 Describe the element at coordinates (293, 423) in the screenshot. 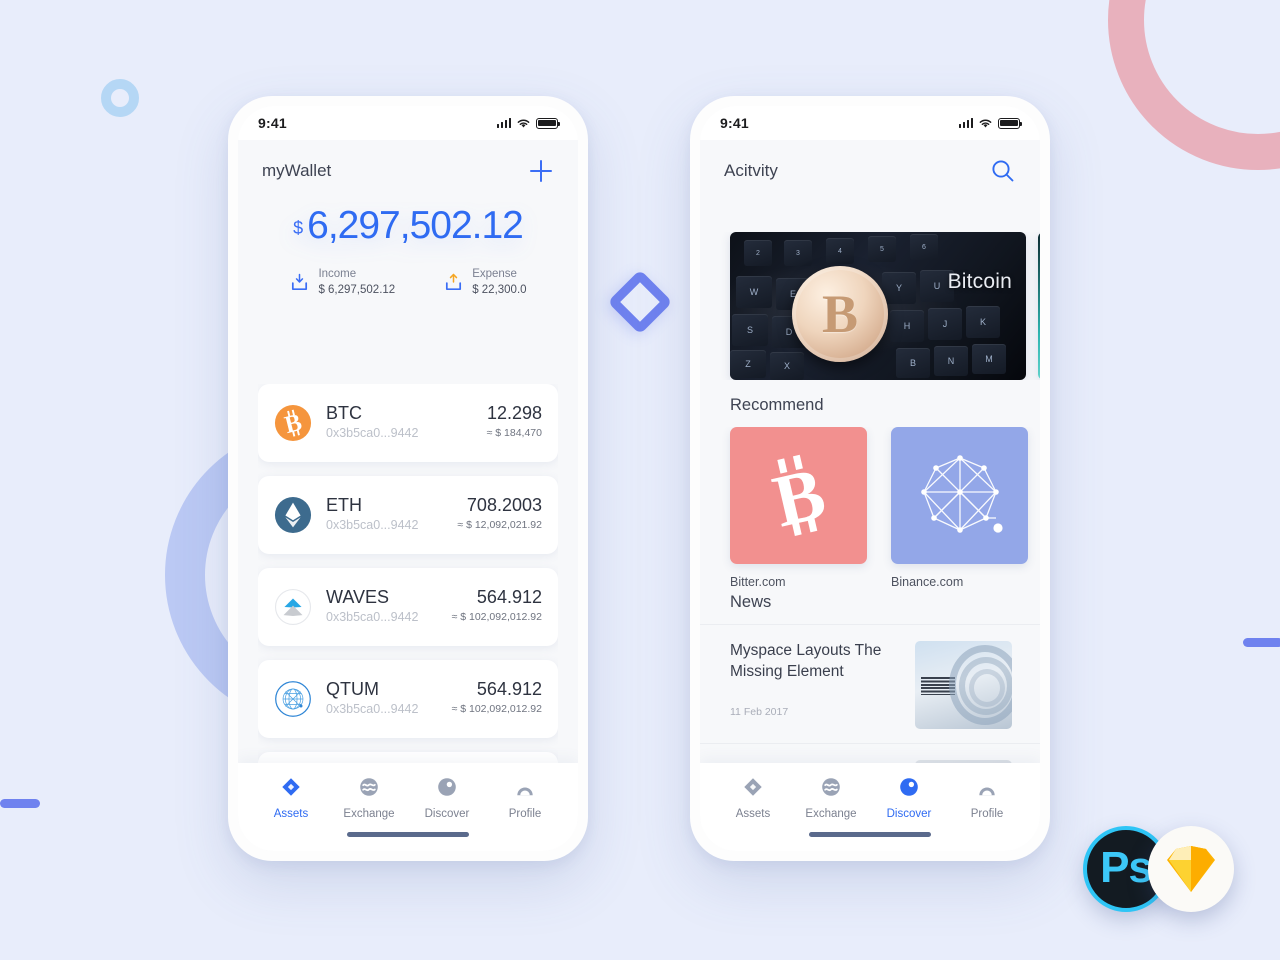

I see `bitcoin-coin-icon: B` at that location.